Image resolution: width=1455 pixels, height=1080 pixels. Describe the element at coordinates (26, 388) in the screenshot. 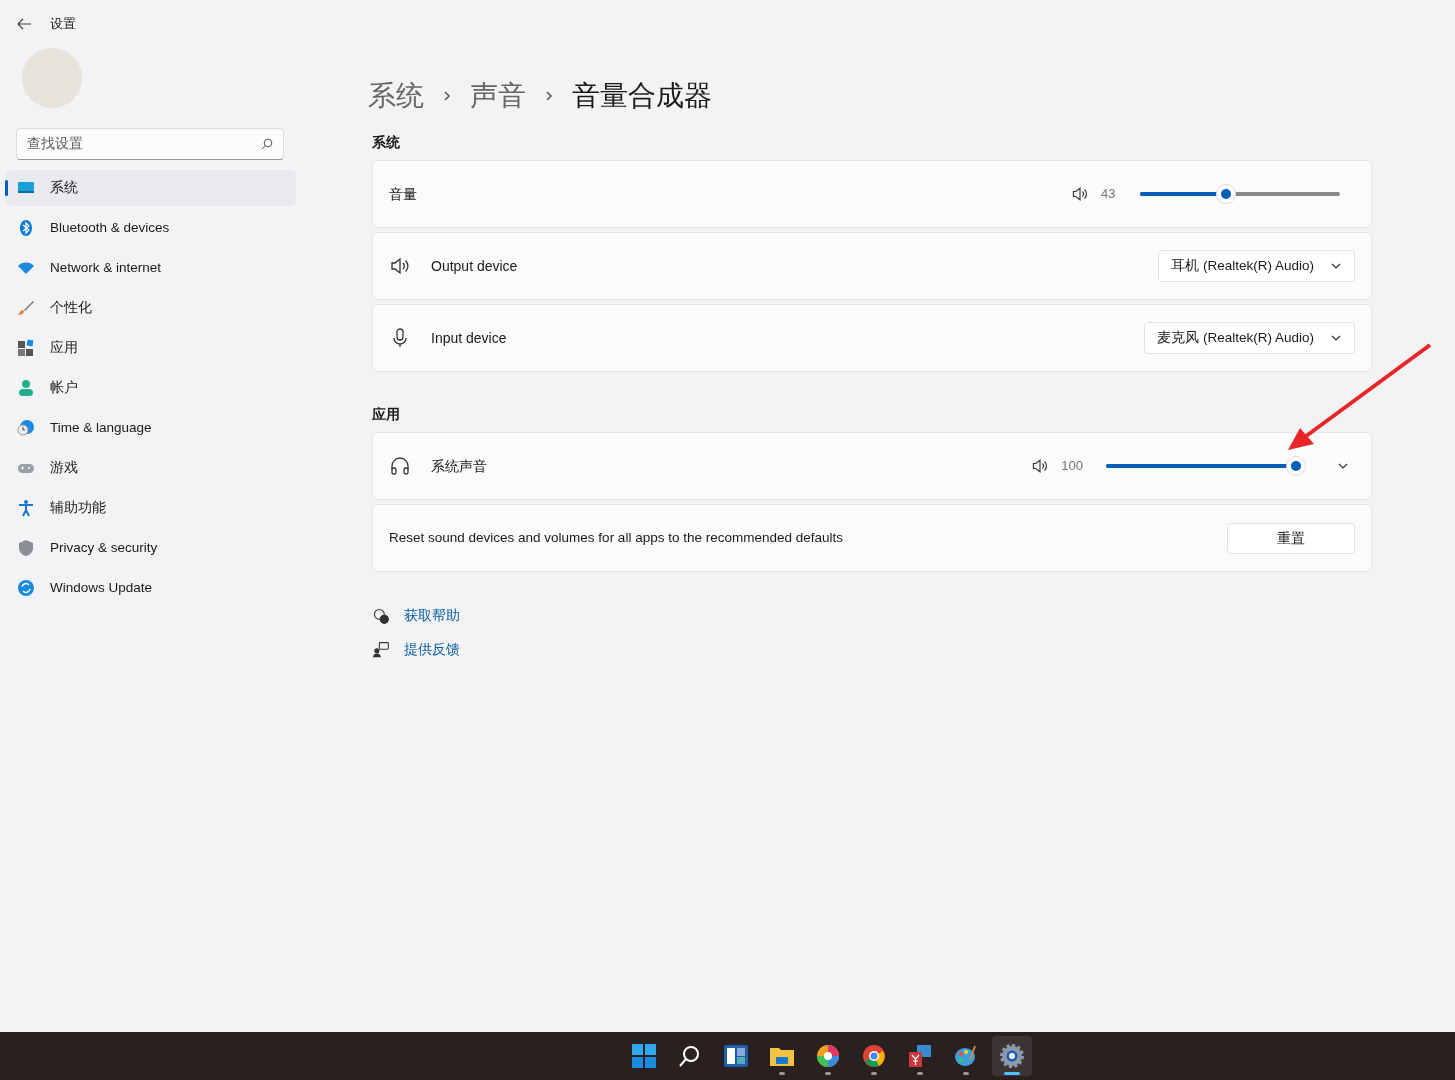

I see `person-icon` at that location.